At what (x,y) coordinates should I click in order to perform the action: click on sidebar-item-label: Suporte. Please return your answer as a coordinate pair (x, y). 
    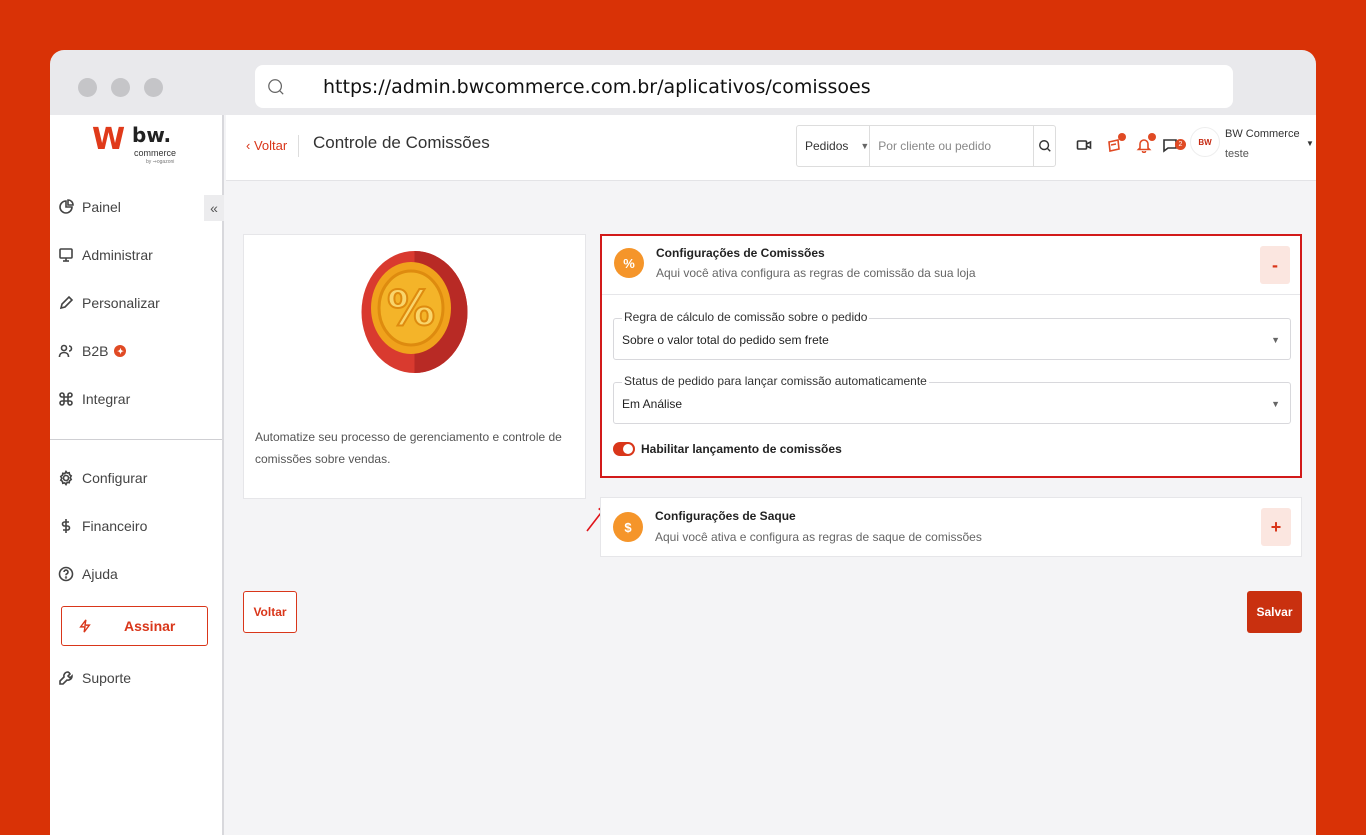
    Looking at the image, I should click on (107, 678).